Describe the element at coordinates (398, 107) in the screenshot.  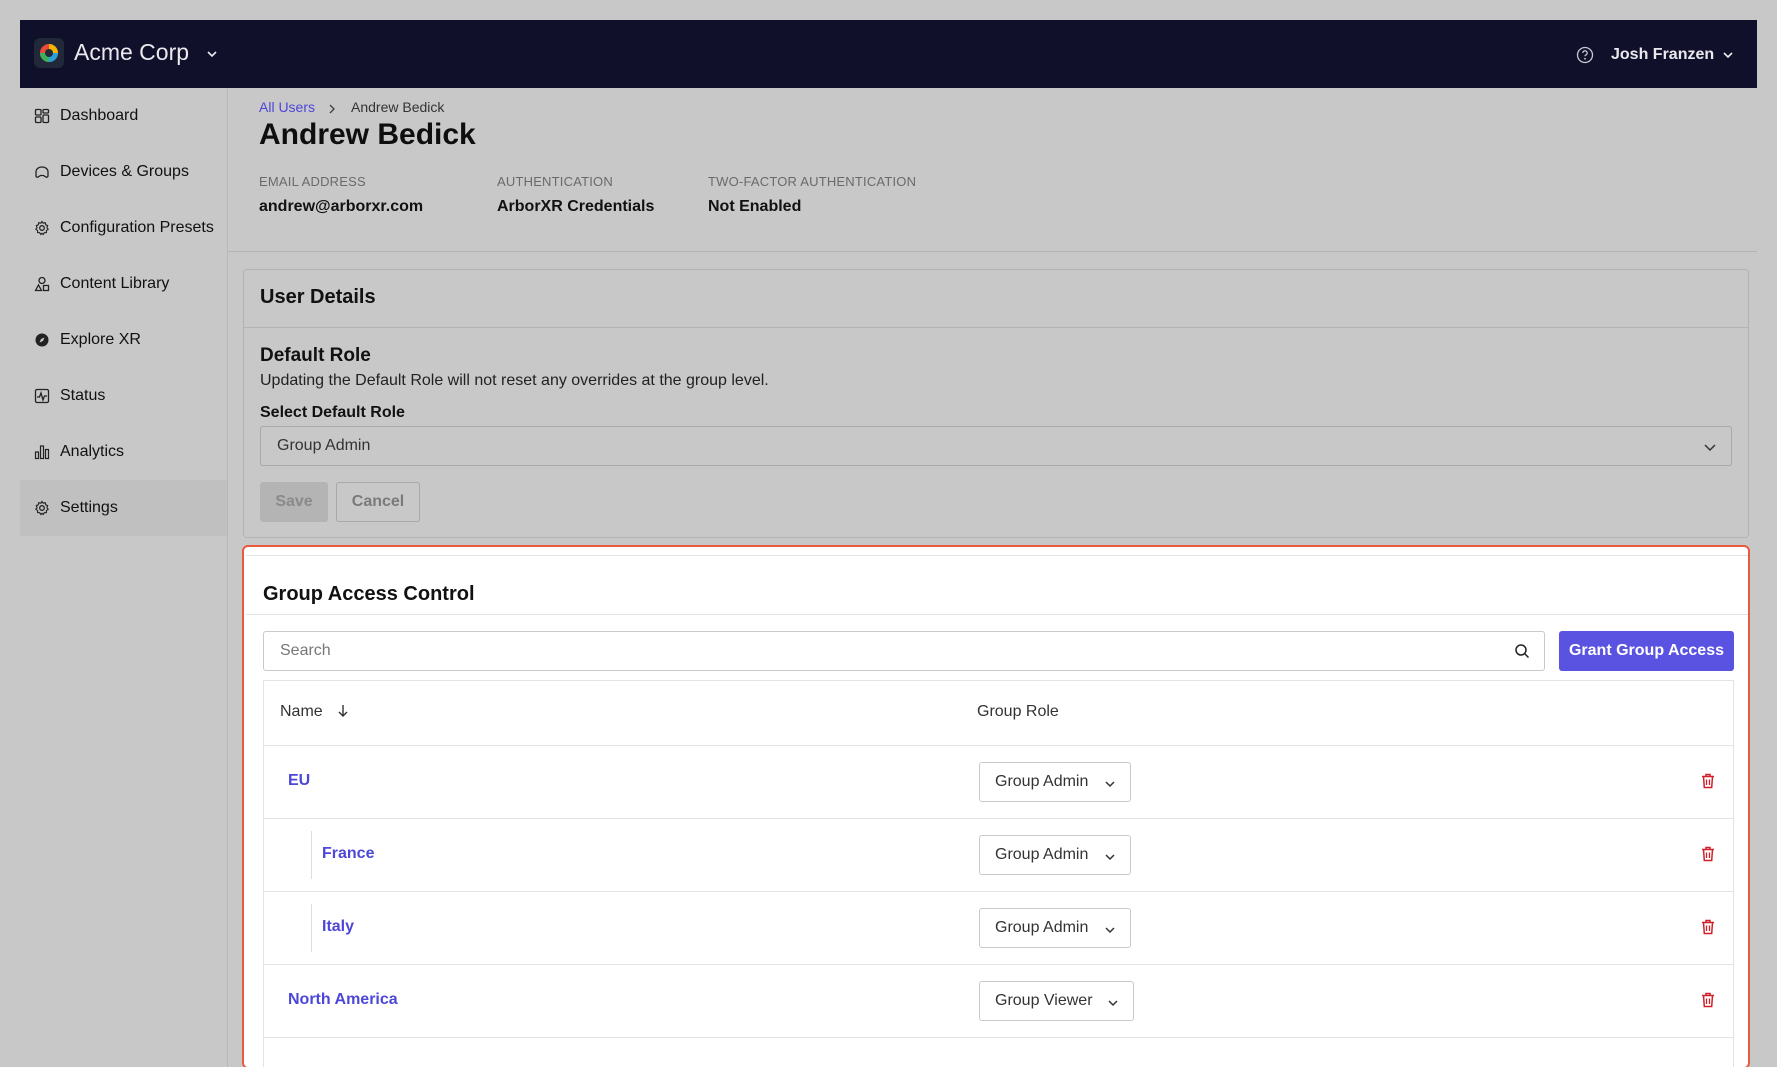
I see `breadcrumb-current: Andrew Bedick` at that location.